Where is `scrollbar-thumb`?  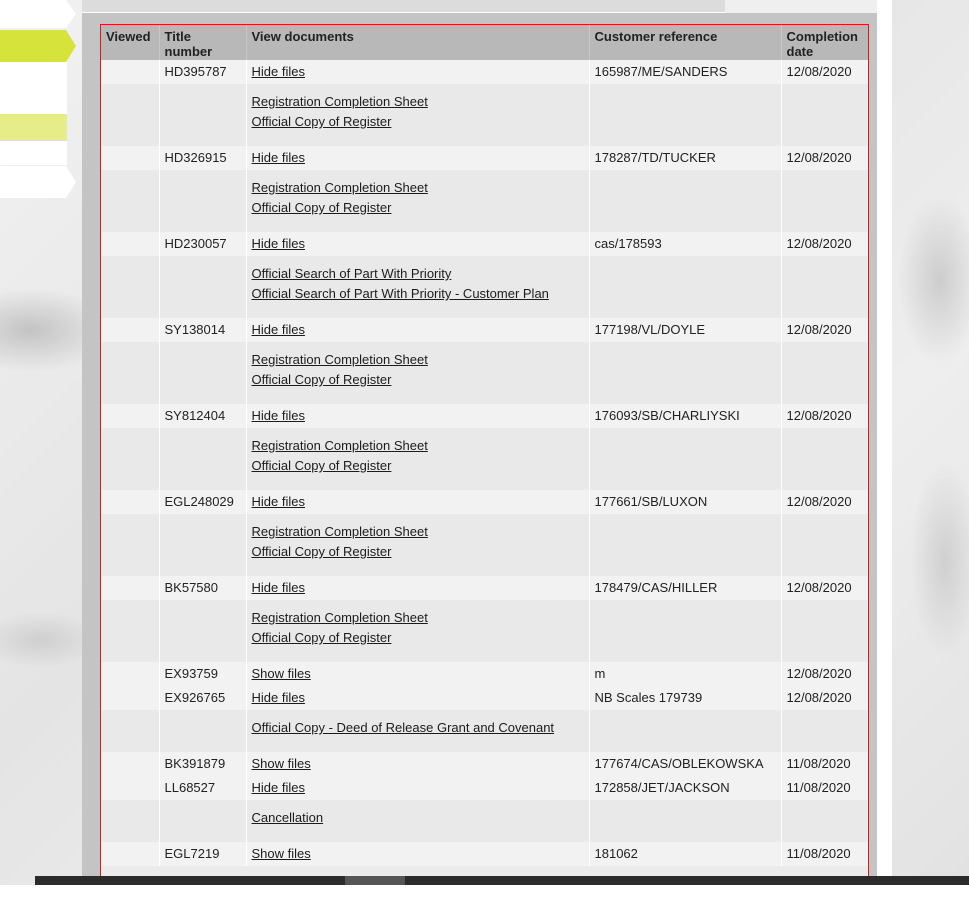 scrollbar-thumb is located at coordinates (375, 880).